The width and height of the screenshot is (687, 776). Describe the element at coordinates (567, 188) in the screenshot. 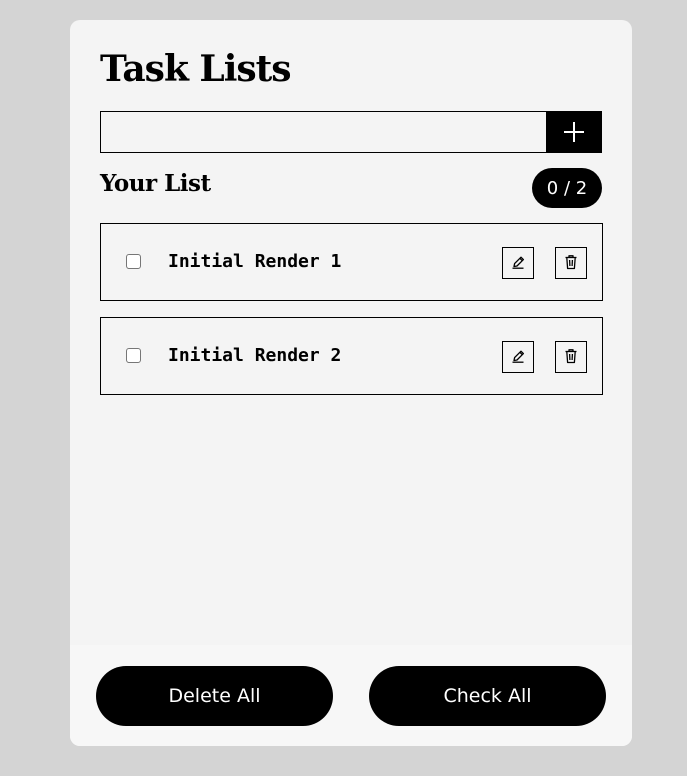

I see `task-count-badge: 0 / 2` at that location.